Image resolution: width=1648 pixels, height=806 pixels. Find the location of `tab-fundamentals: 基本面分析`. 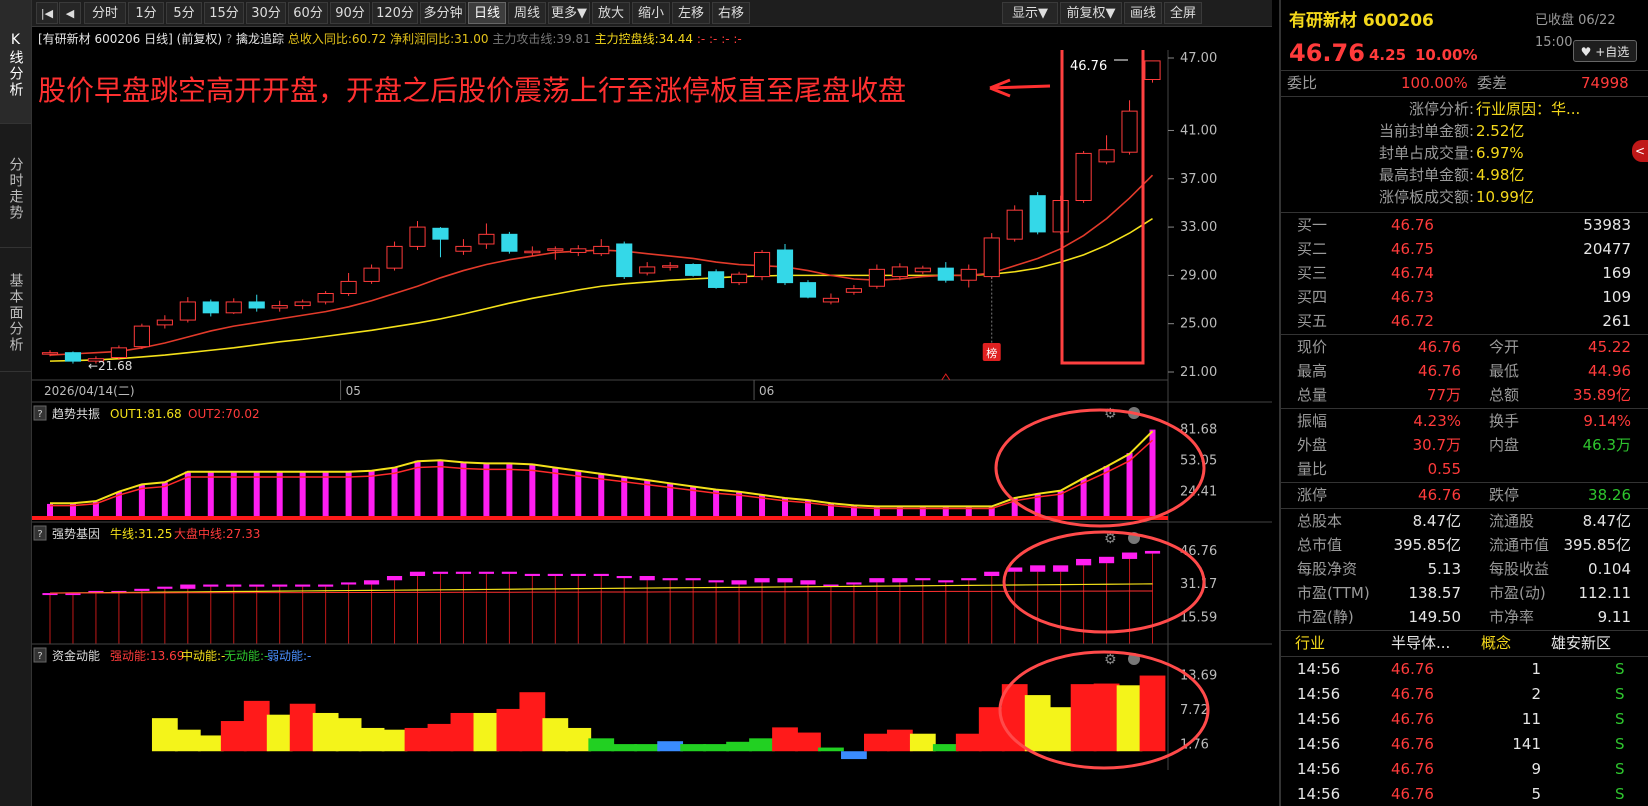

tab-fundamentals: 基本面分析 is located at coordinates (15, 310).